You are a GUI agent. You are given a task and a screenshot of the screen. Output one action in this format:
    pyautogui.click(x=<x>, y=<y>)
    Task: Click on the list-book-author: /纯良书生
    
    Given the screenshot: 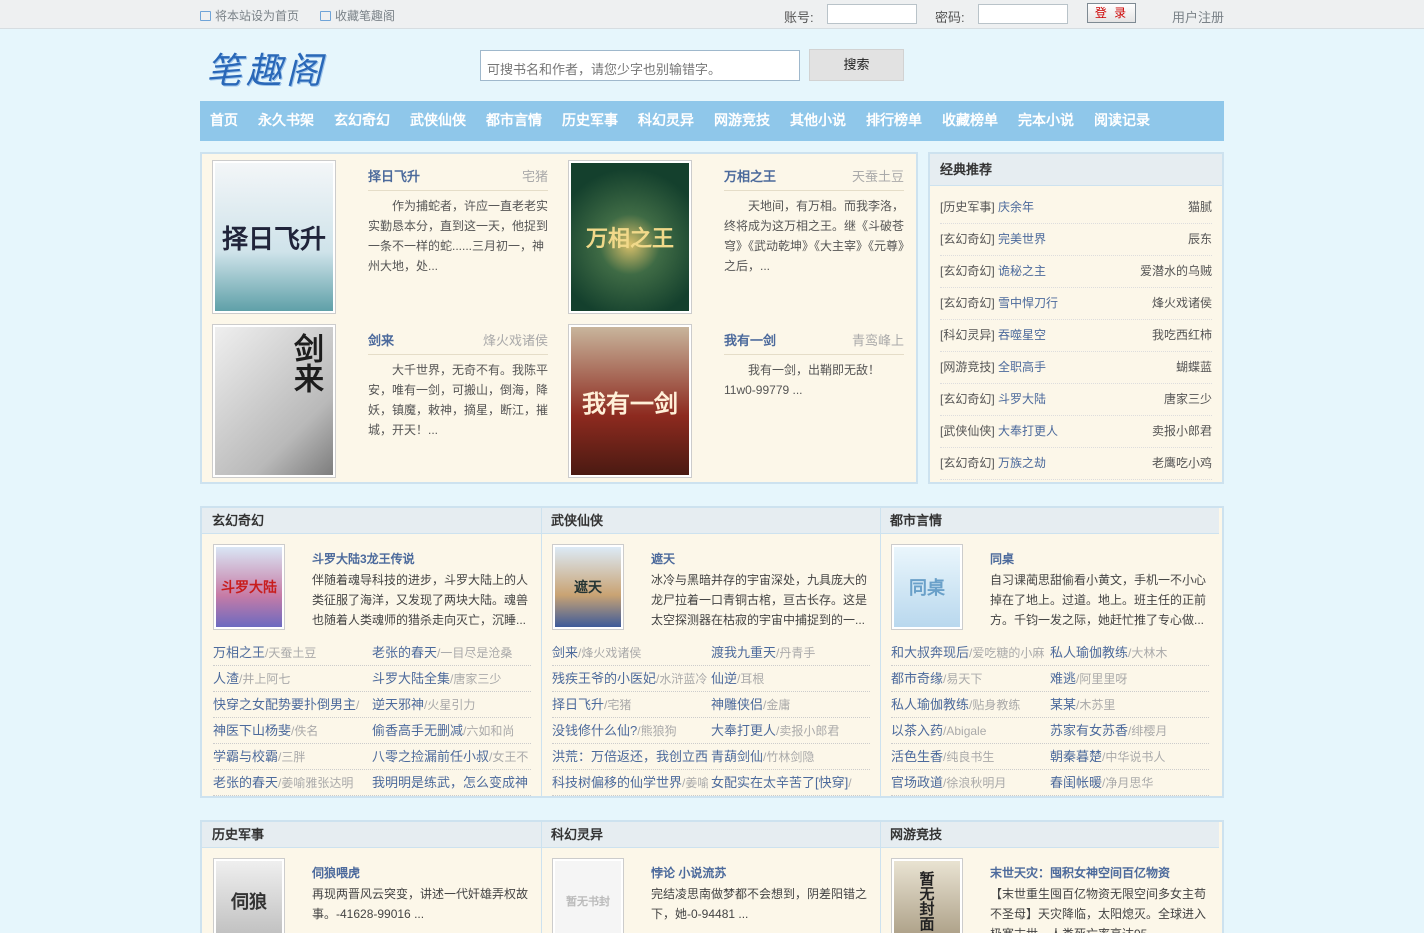 What is the action you would take?
    pyautogui.click(x=968, y=757)
    